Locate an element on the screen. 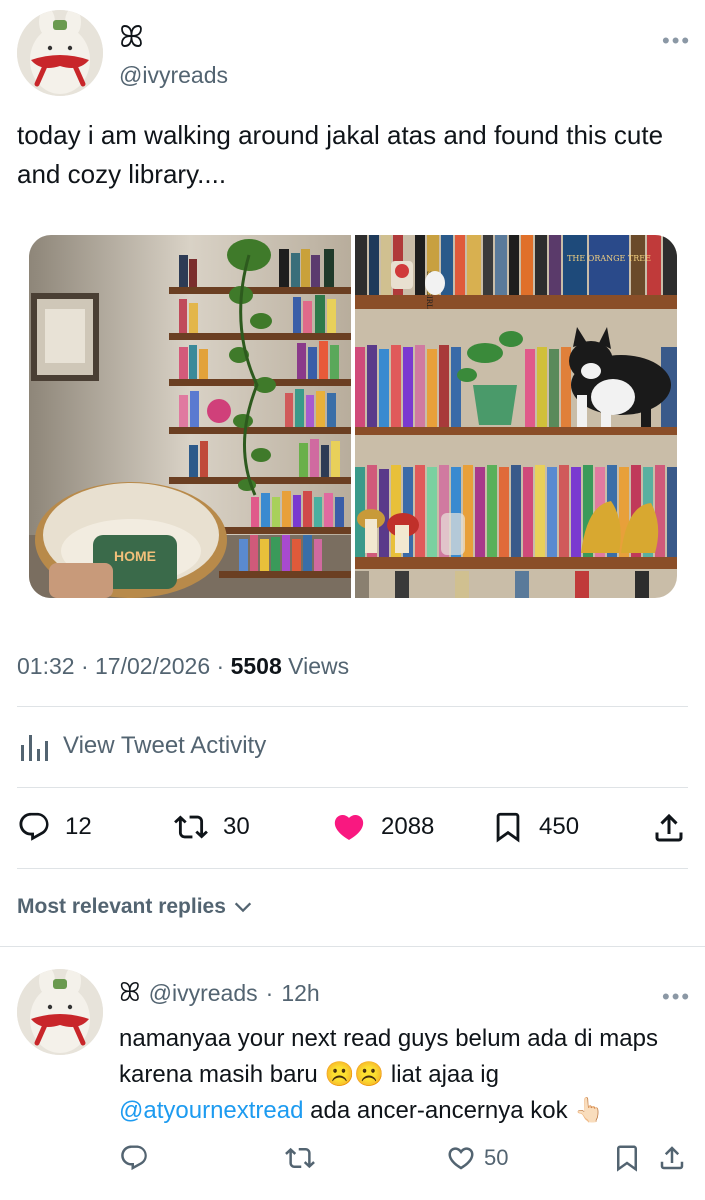  views-count: 5508 is located at coordinates (256, 666).